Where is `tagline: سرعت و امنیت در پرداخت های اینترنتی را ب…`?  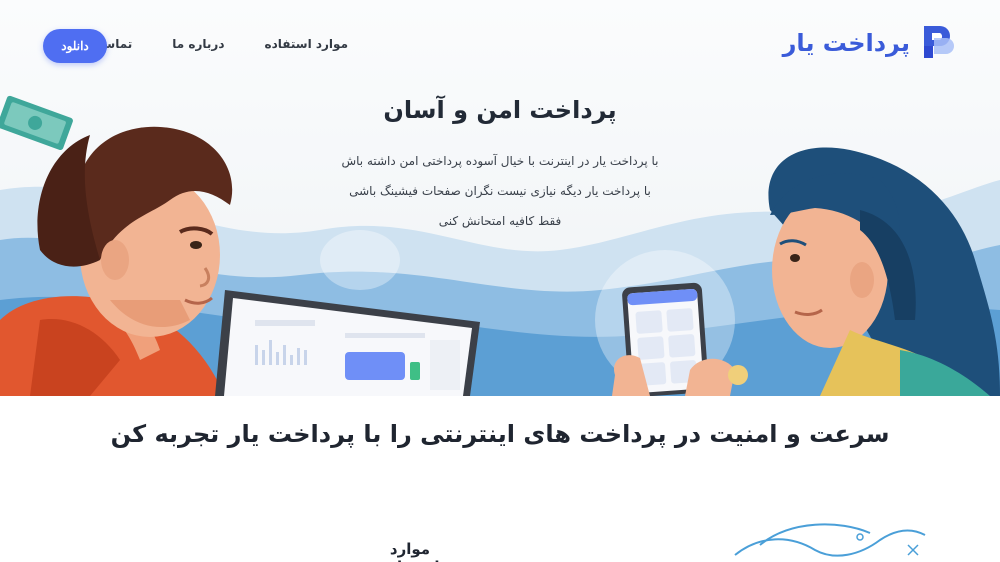
tagline: سرعت و امنیت در پرداخت های اینترنتی را ب… is located at coordinates (500, 434).